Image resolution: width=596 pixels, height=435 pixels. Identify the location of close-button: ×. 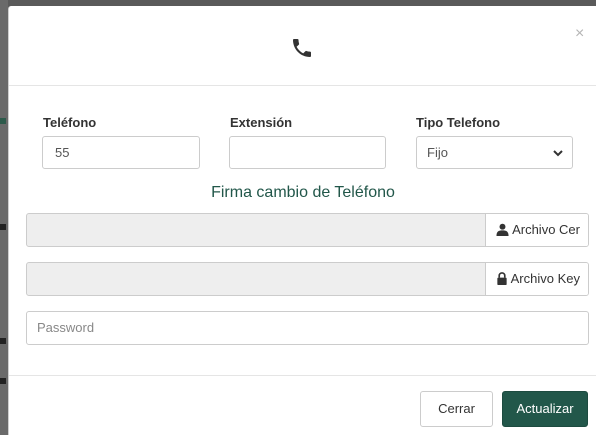
(583, 34).